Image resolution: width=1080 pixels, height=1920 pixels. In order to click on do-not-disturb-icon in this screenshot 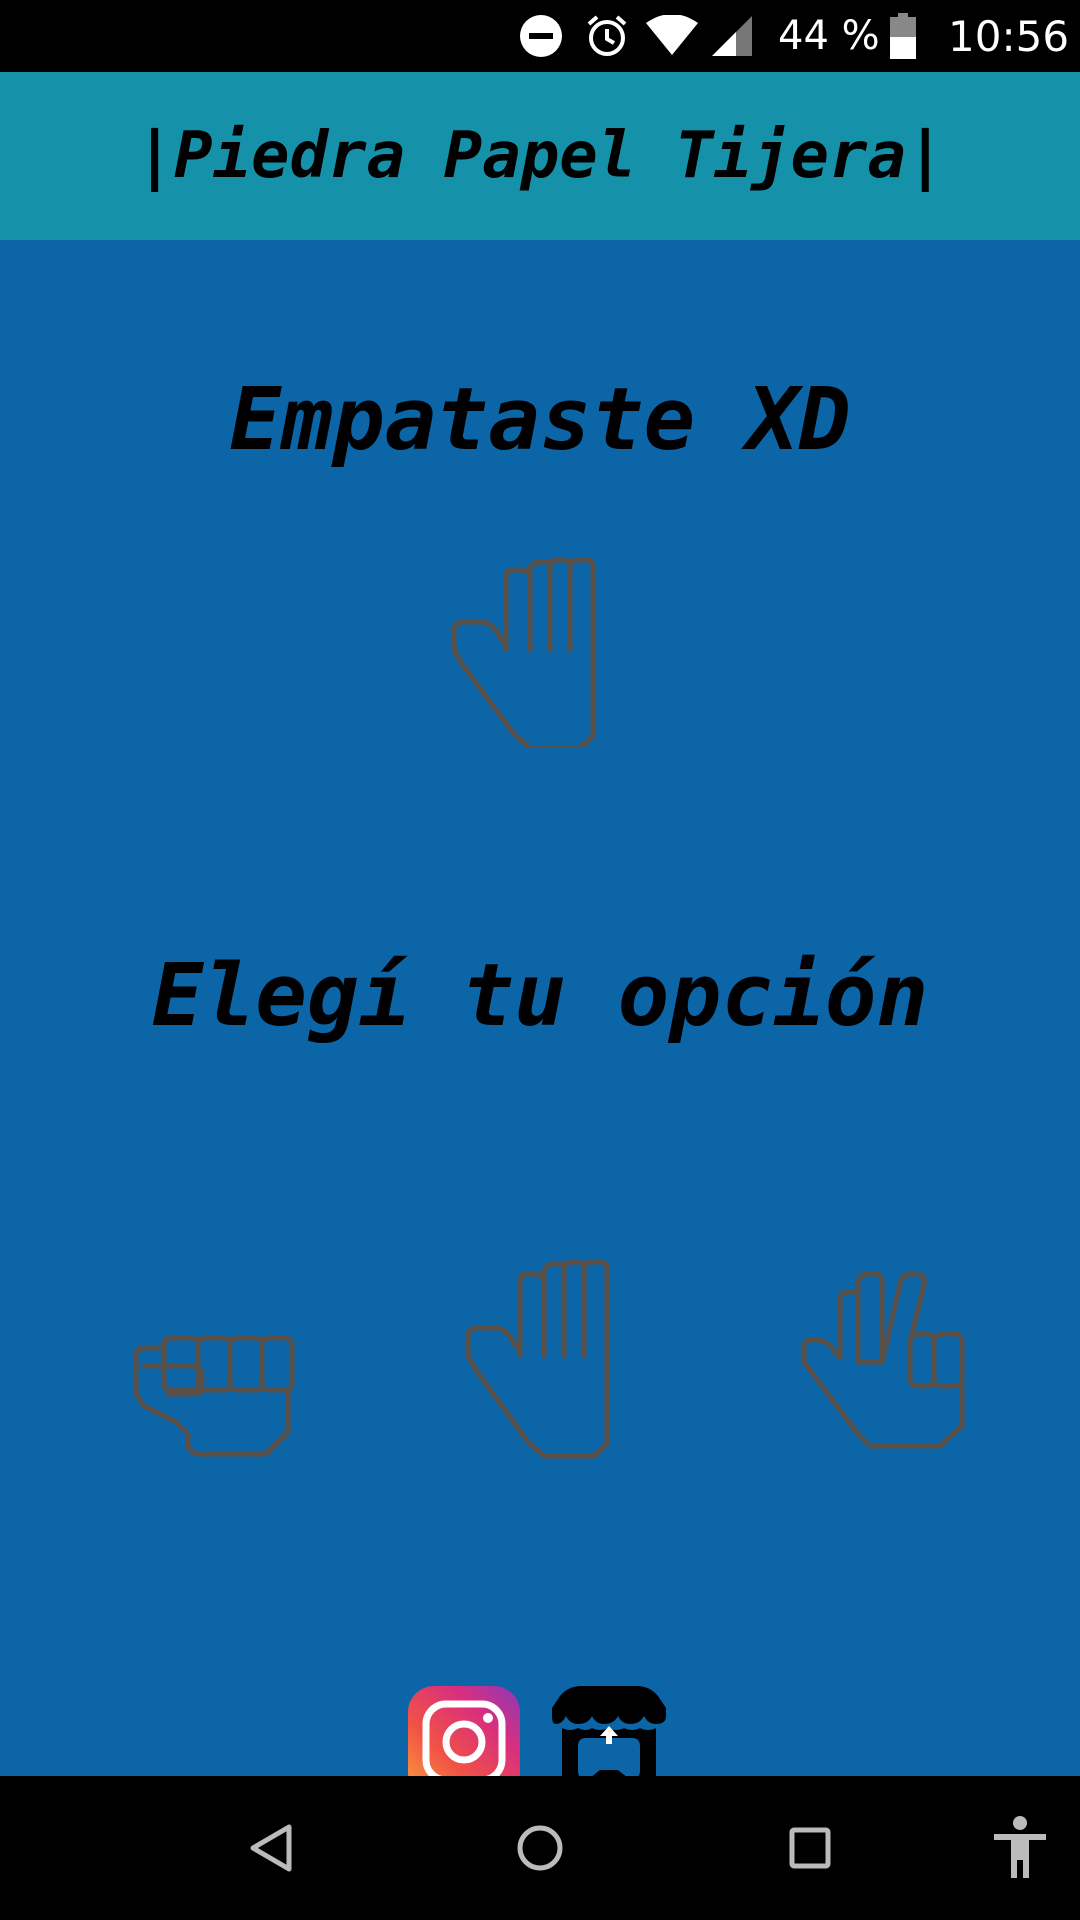, I will do `click(541, 36)`.